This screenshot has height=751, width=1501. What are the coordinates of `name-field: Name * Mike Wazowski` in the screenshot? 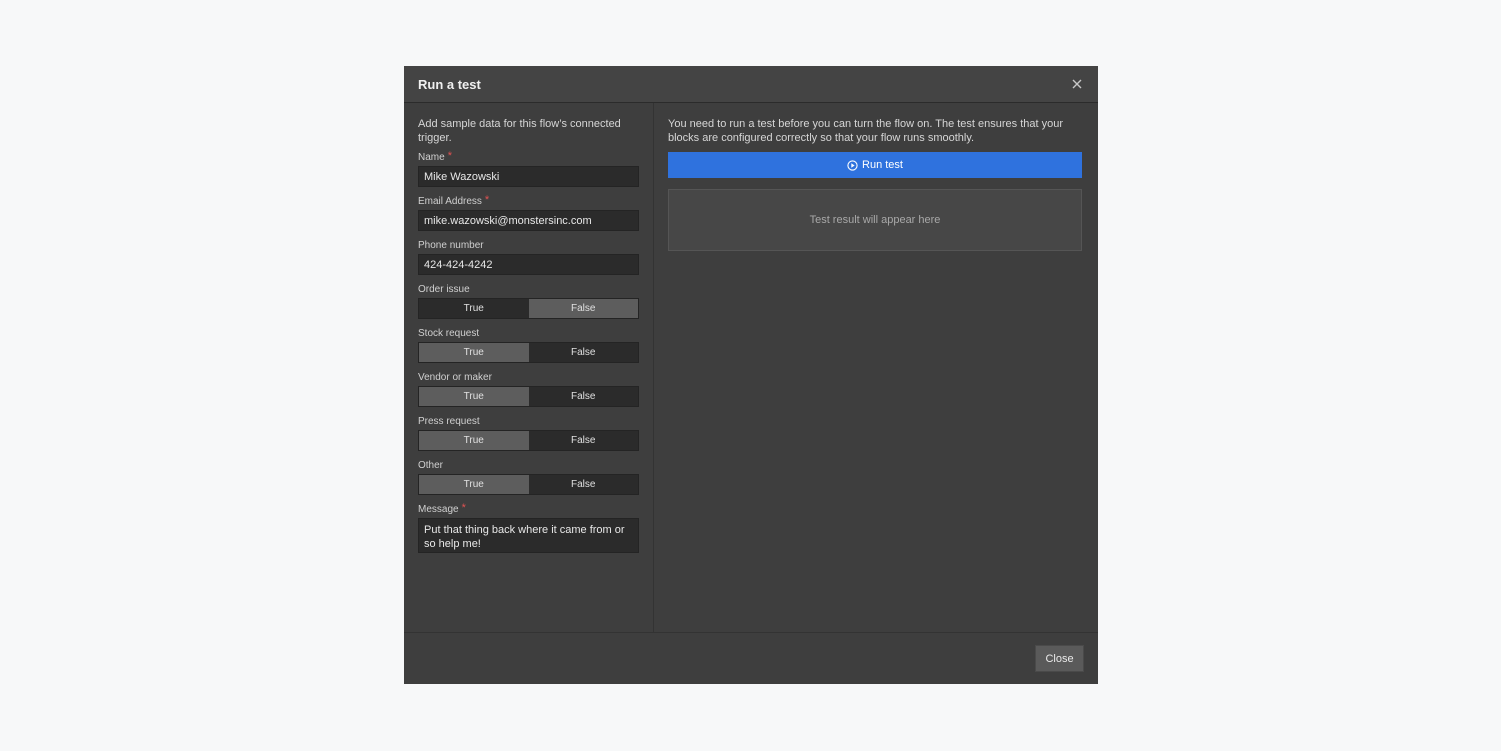 It's located at (528, 168).